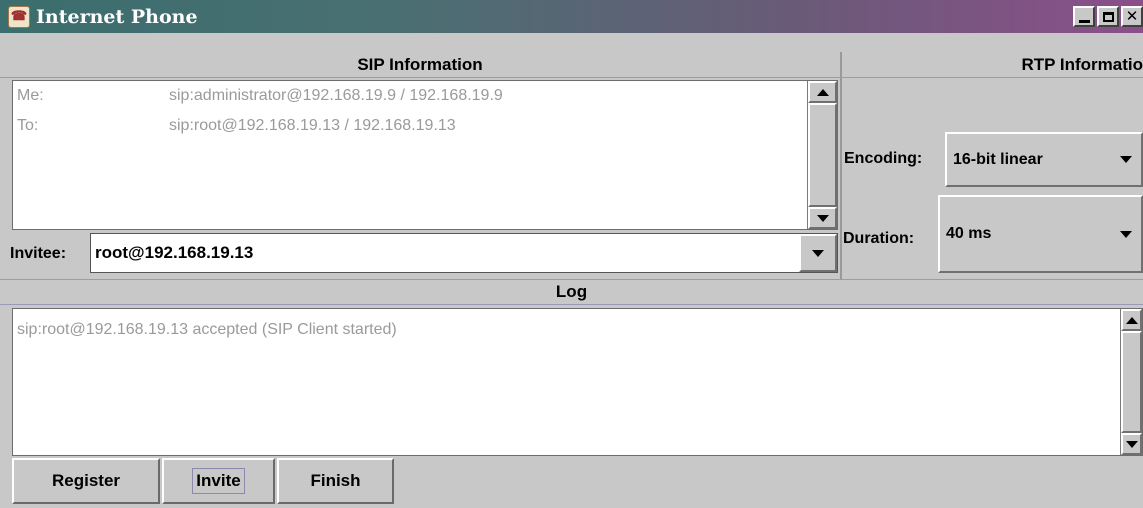 The image size is (1143, 508). I want to click on phone-app-icon: ☎, so click(19, 16).